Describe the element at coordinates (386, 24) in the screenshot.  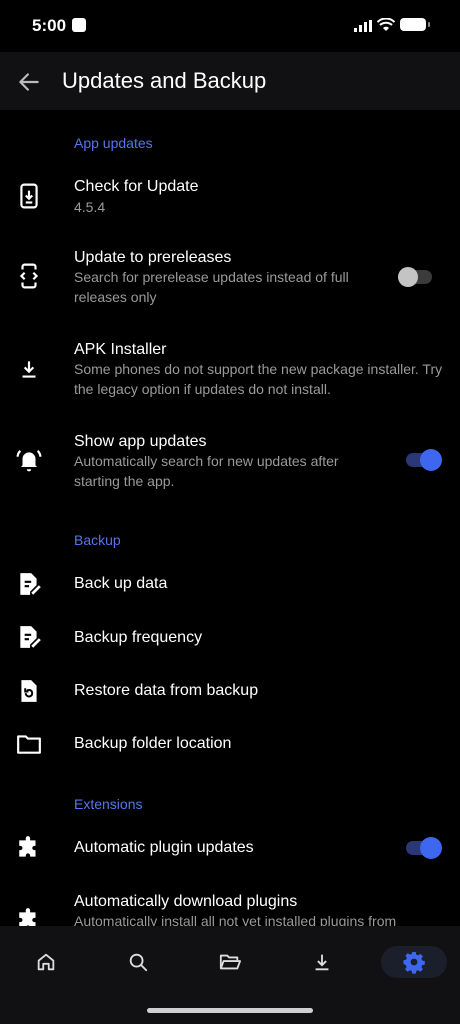
I see `wifi-icon` at that location.